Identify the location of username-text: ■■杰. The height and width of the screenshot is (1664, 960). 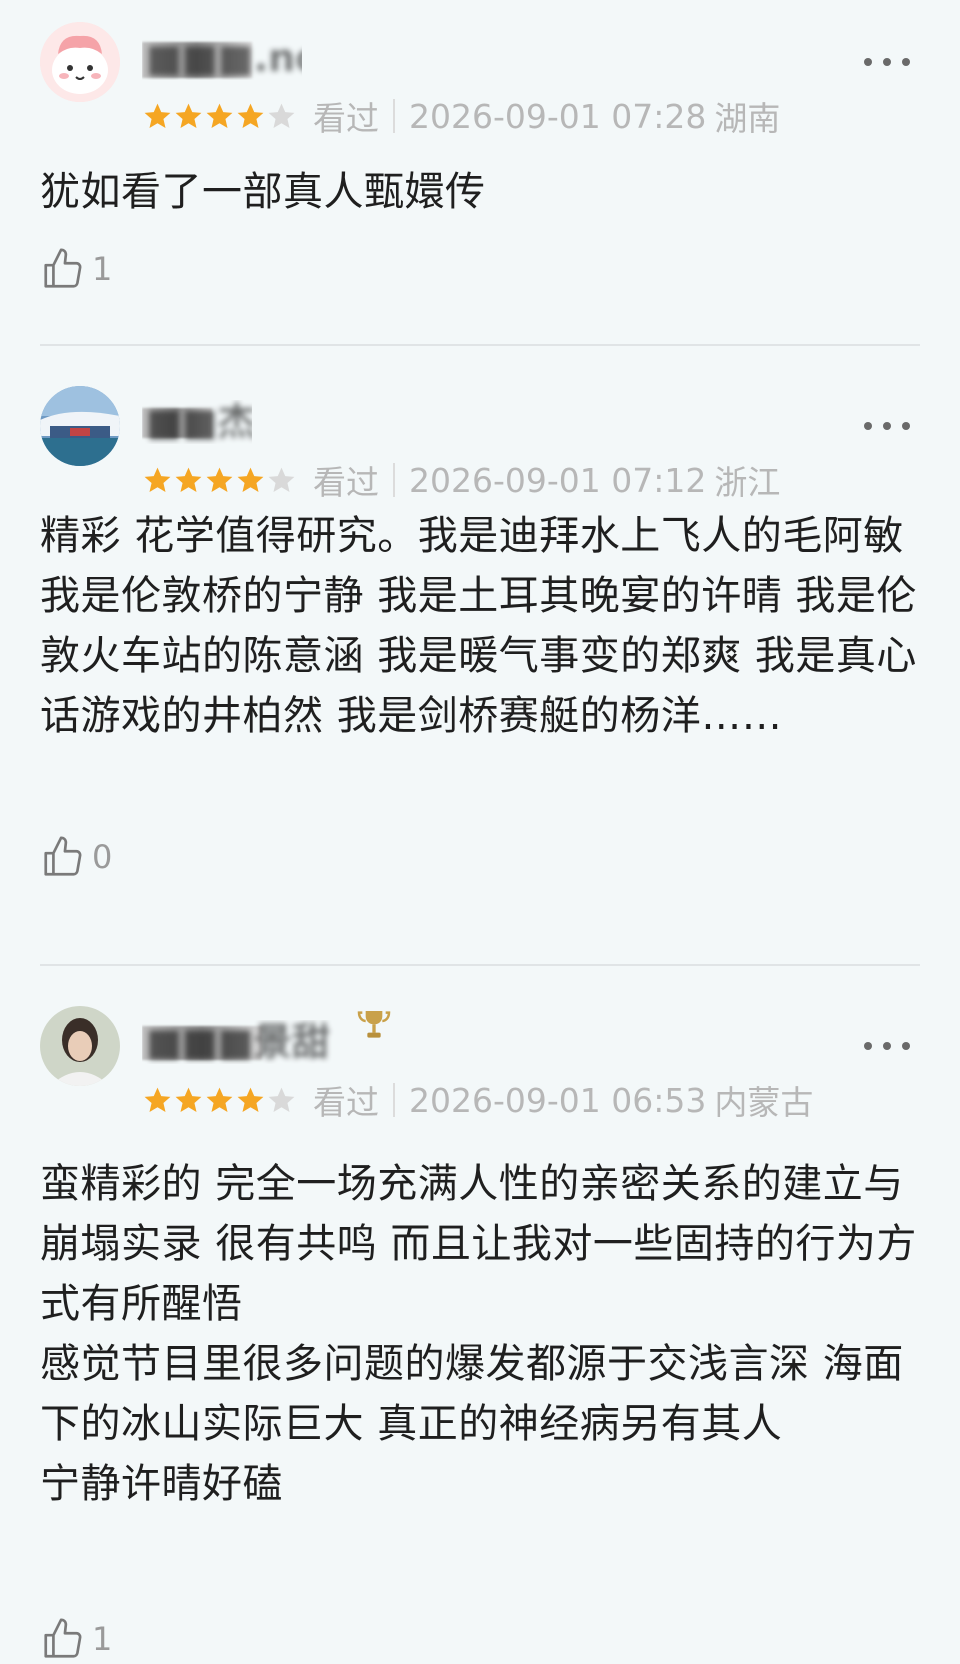
(199, 422).